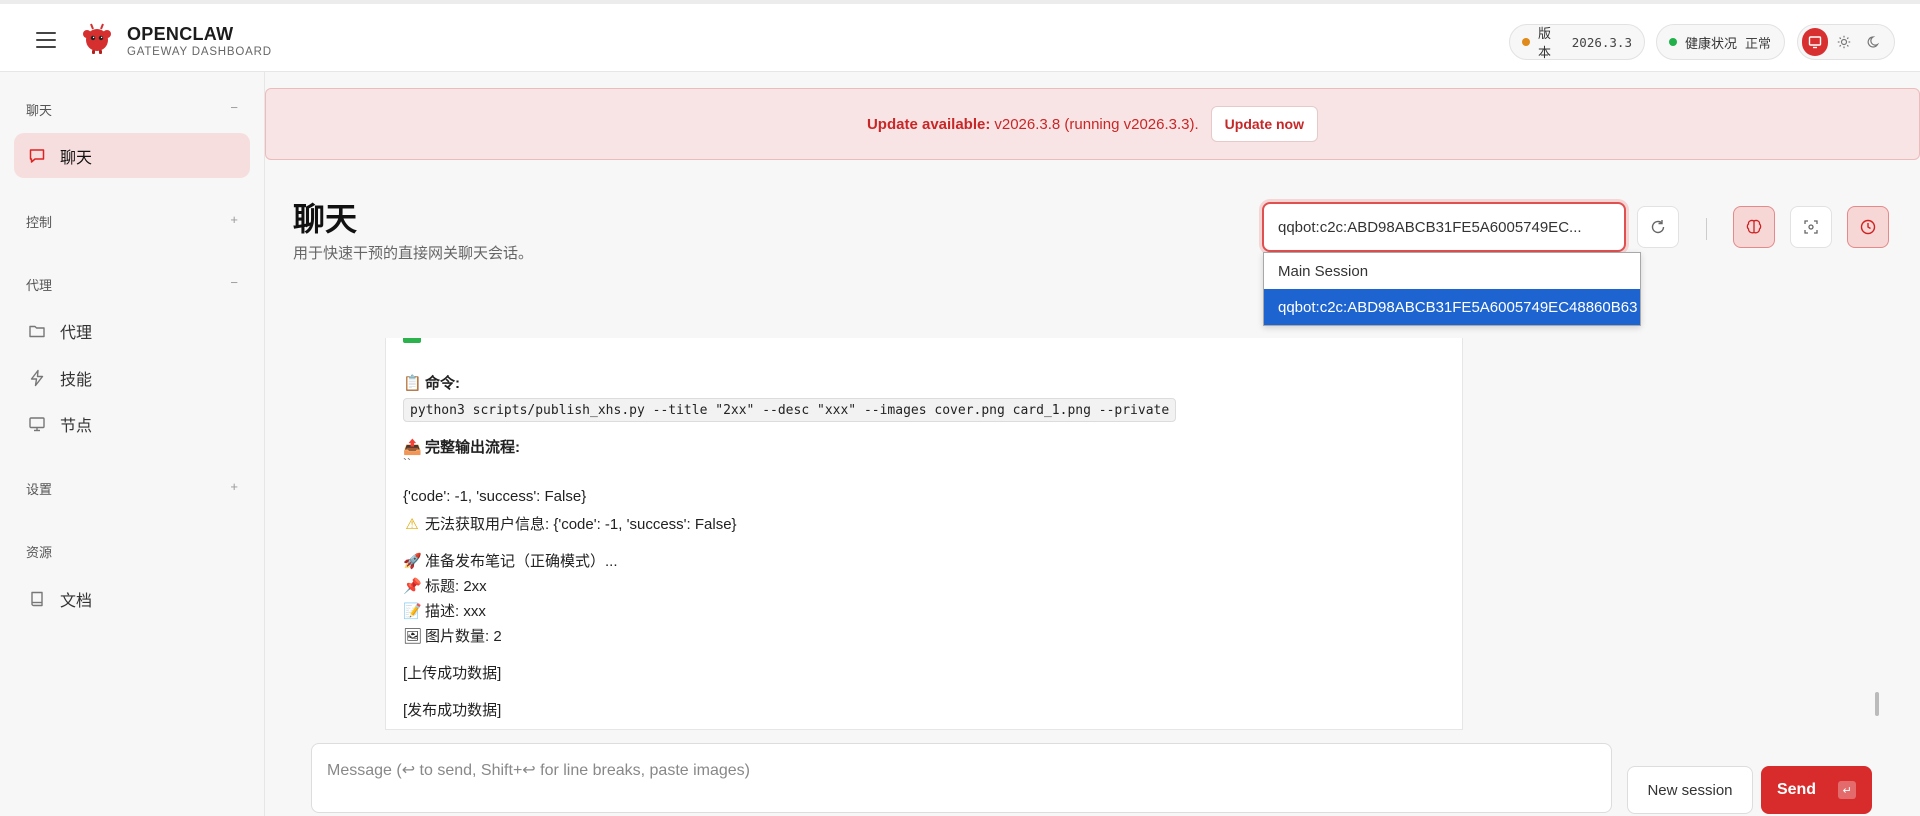 This screenshot has width=1920, height=816. I want to click on message-heading-partial, so click(414, 342).